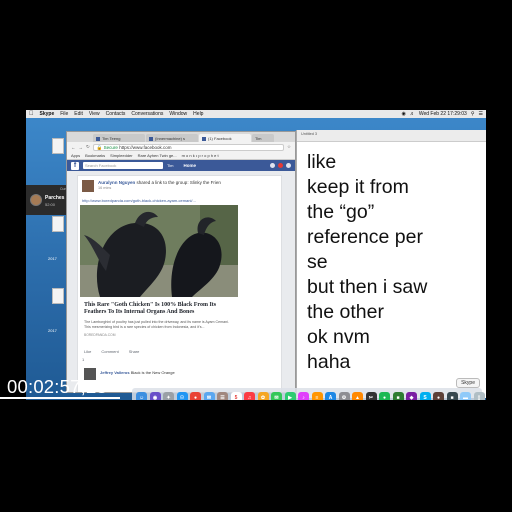 The height and width of the screenshot is (512, 512). Describe the element at coordinates (168, 396) in the screenshot. I see `launchpad-icon: ✦` at that location.